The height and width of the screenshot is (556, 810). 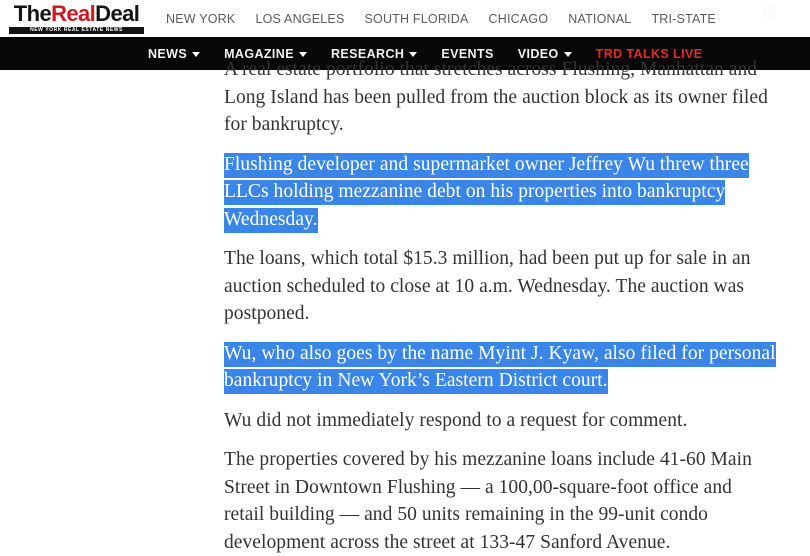 I want to click on nav-item-news: NEWS, so click(x=174, y=53).